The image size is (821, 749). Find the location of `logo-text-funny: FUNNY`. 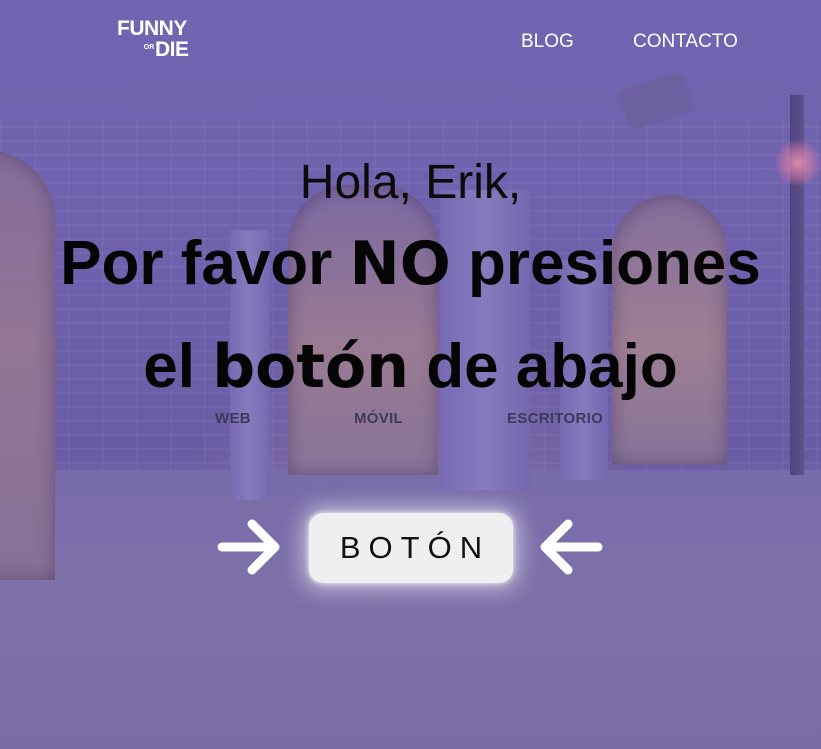

logo-text-funny: FUNNY is located at coordinates (152, 28).